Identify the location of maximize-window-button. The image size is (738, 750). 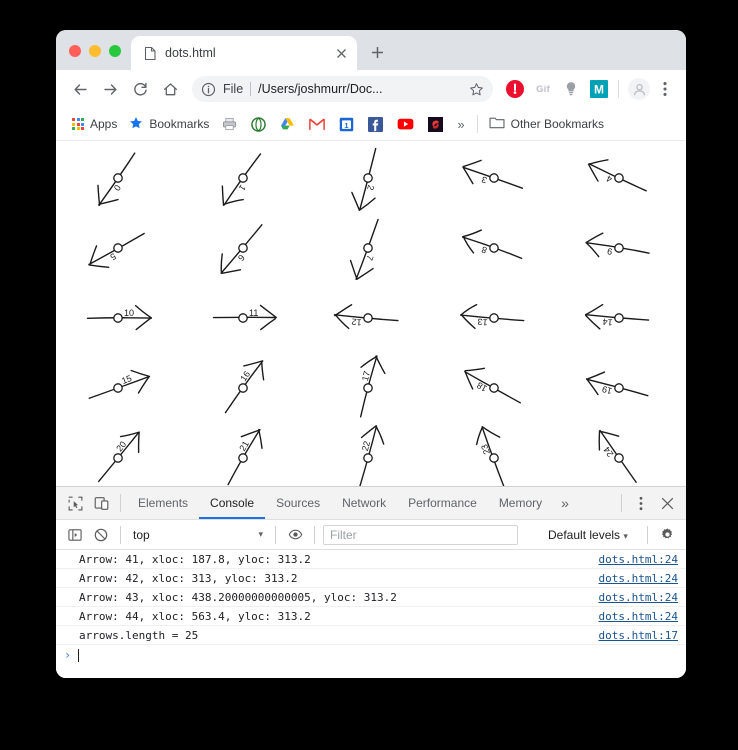
(115, 51).